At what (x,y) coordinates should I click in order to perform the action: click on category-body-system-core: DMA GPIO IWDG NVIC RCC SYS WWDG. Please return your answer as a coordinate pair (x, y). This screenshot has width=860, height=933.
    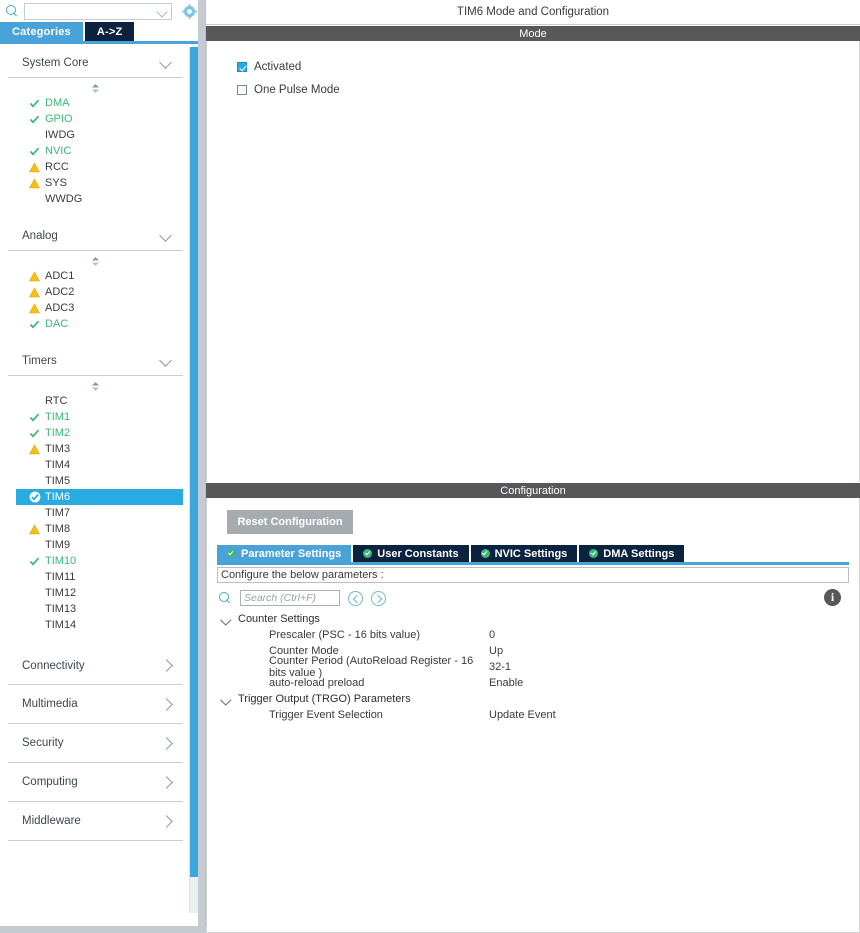
    Looking at the image, I should click on (95, 149).